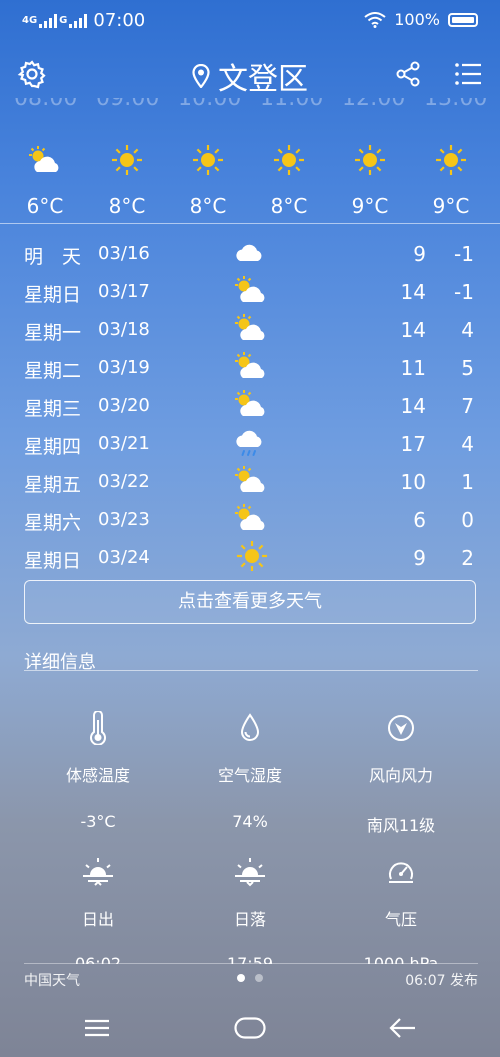 The width and height of the screenshot is (500, 1057). I want to click on hourly-temp: 6°C, so click(45, 206).